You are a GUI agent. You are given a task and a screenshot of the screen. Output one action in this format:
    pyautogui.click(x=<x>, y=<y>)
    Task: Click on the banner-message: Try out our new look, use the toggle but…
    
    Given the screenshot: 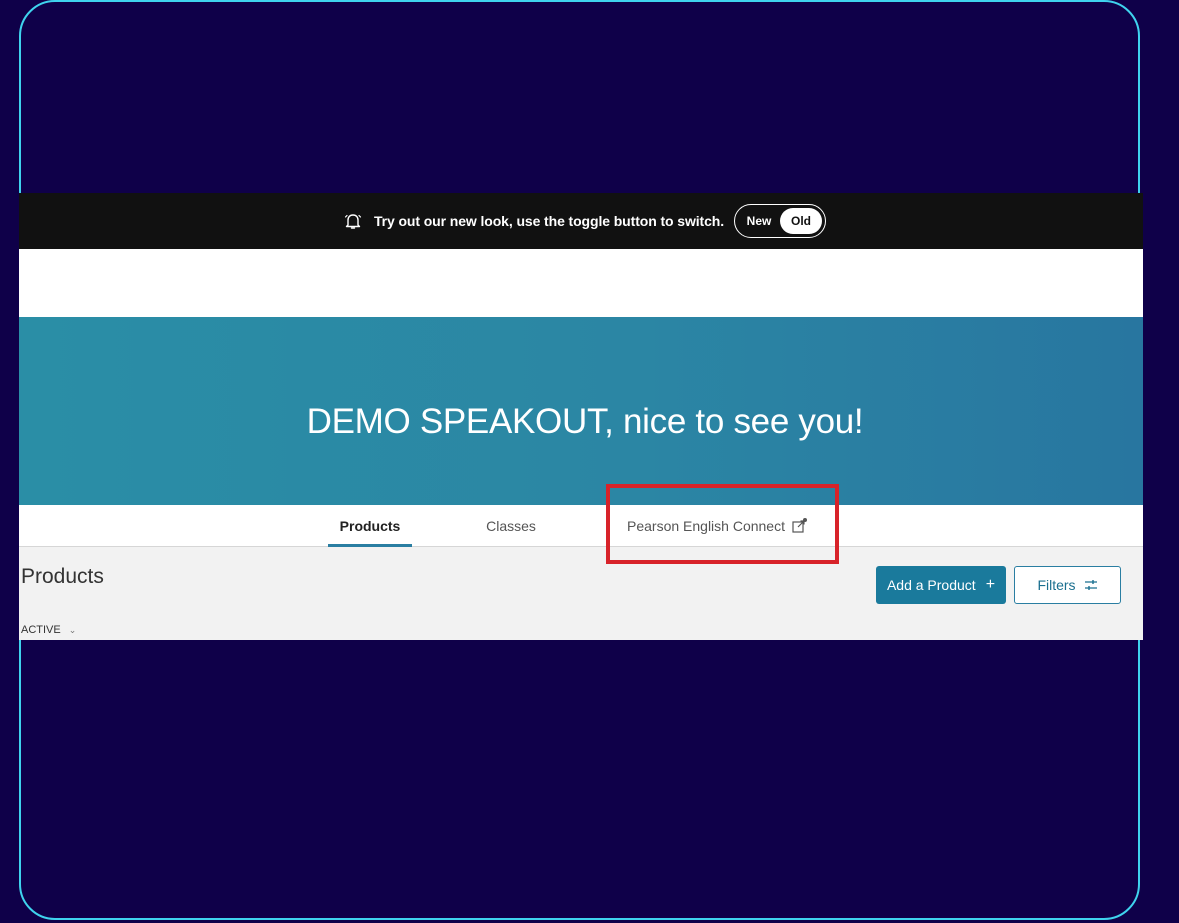 What is the action you would take?
    pyautogui.click(x=549, y=221)
    